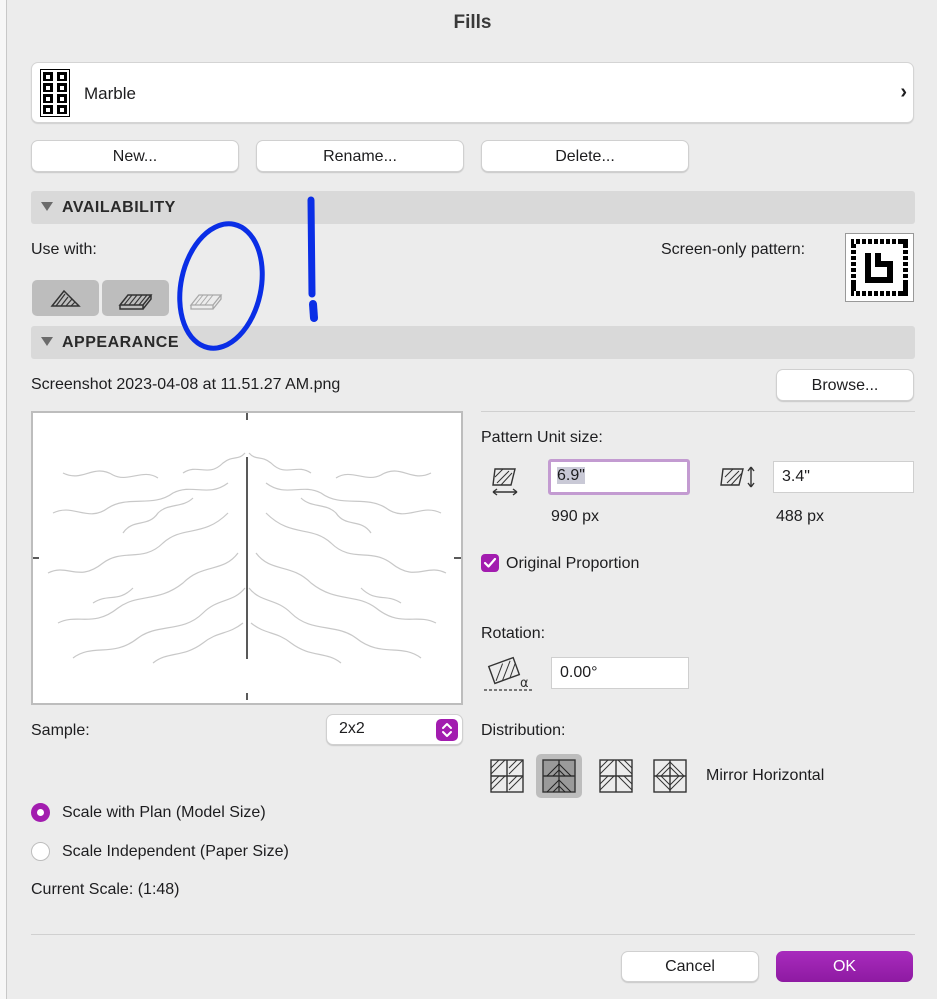 This screenshot has height=999, width=937. I want to click on checkmark-icon, so click(490, 562).